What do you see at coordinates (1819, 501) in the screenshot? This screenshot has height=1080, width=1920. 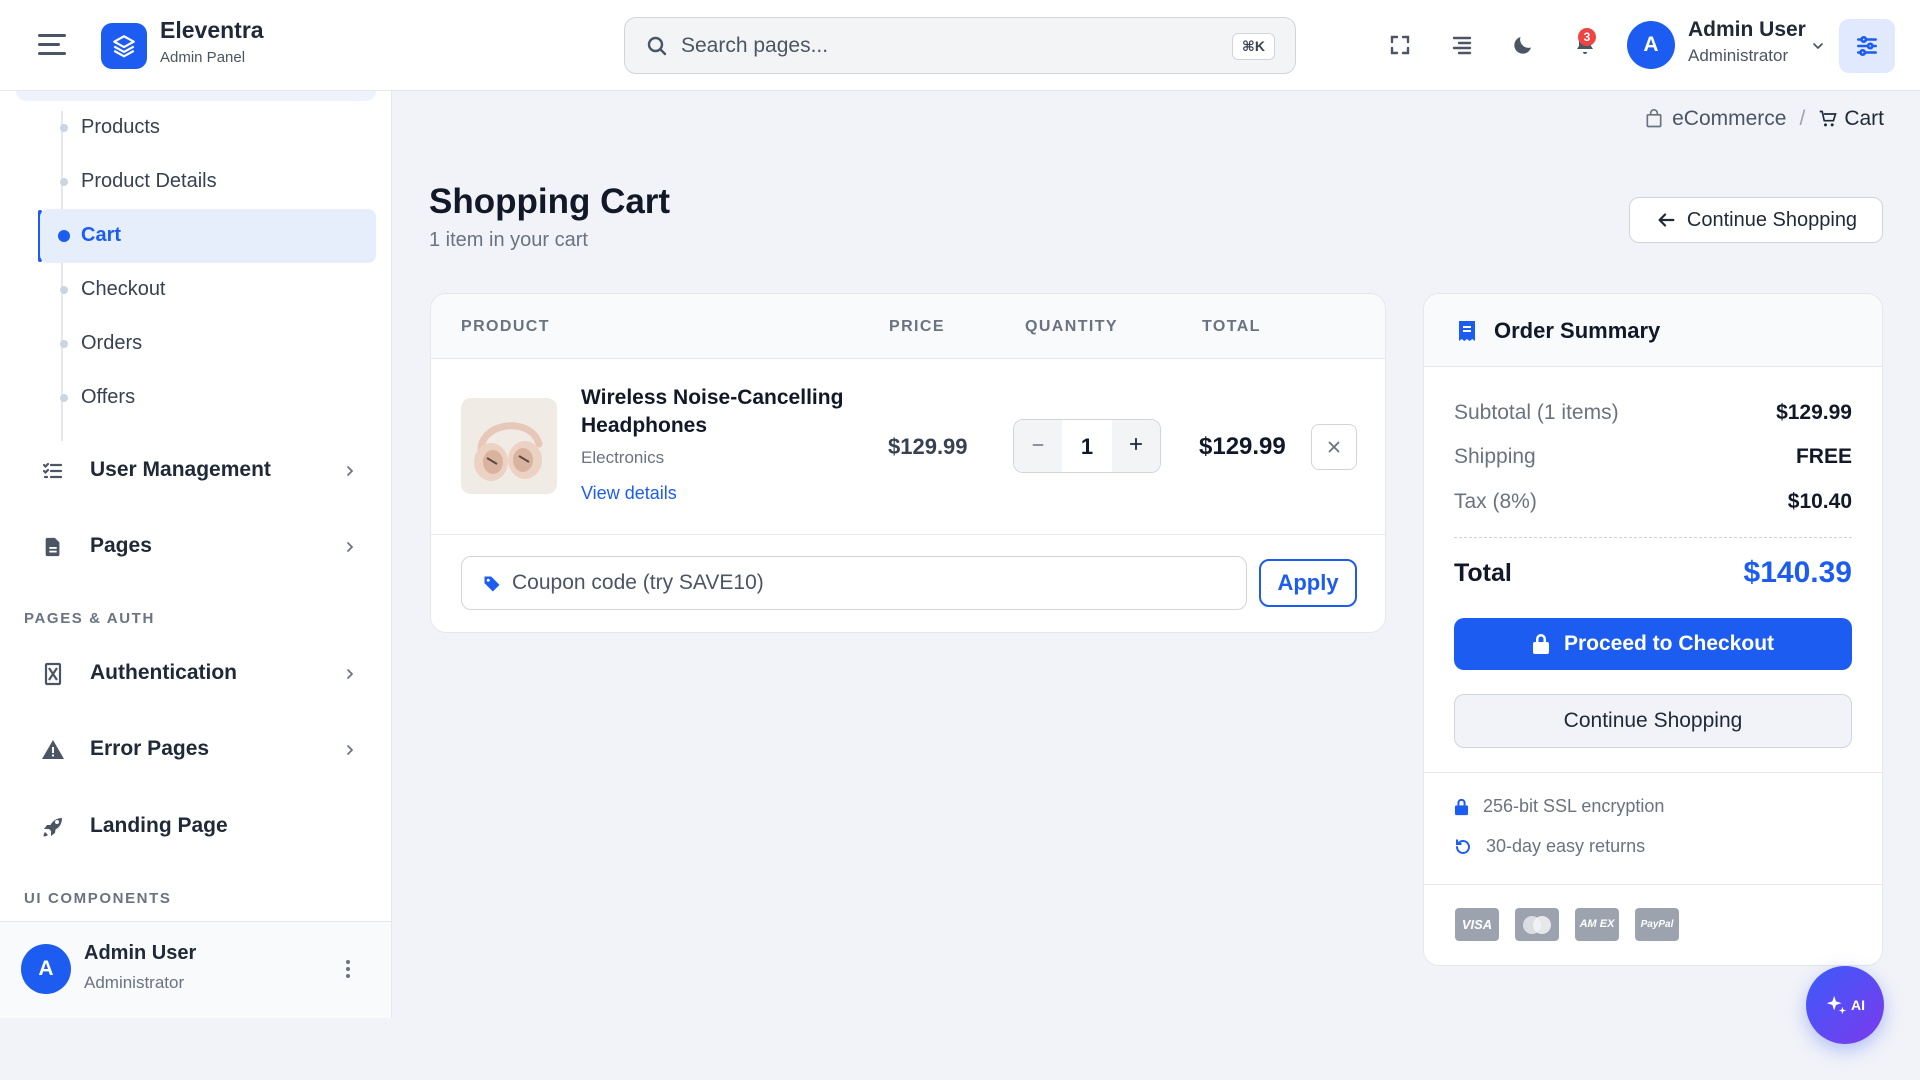 I see `summary-value: $10.40` at bounding box center [1819, 501].